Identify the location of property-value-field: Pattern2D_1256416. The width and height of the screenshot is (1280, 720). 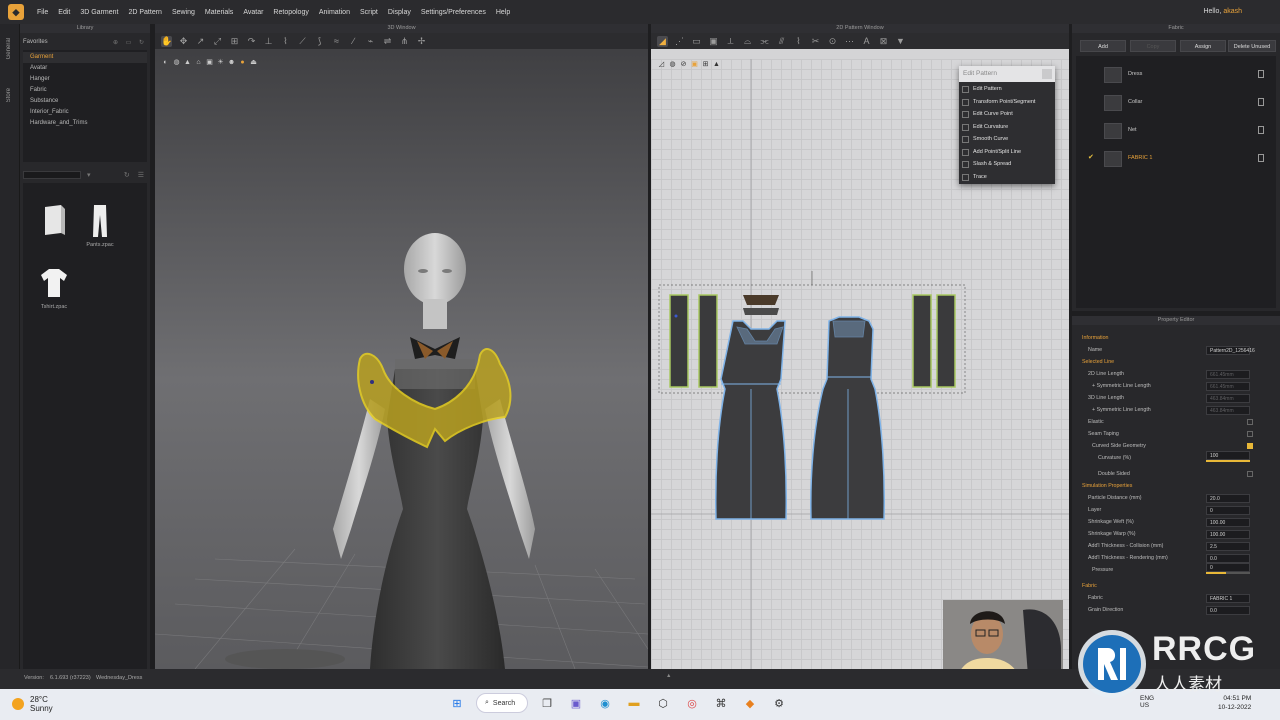
(1230, 350).